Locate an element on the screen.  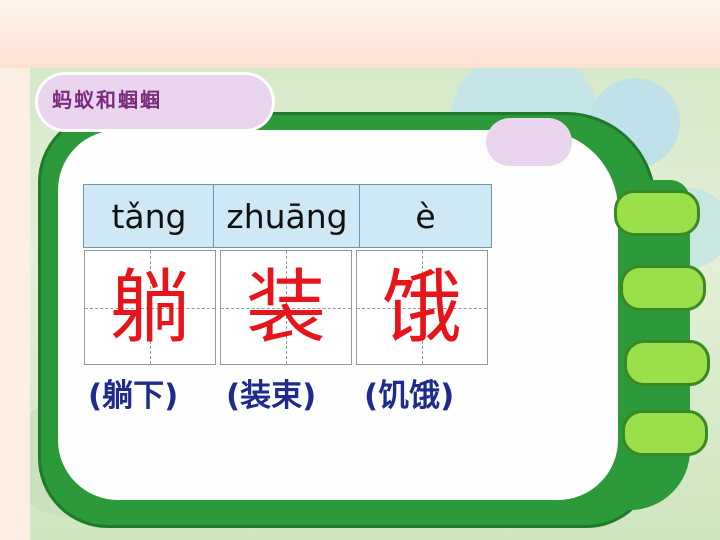
pinyin-cell: zhuāng is located at coordinates (287, 216).